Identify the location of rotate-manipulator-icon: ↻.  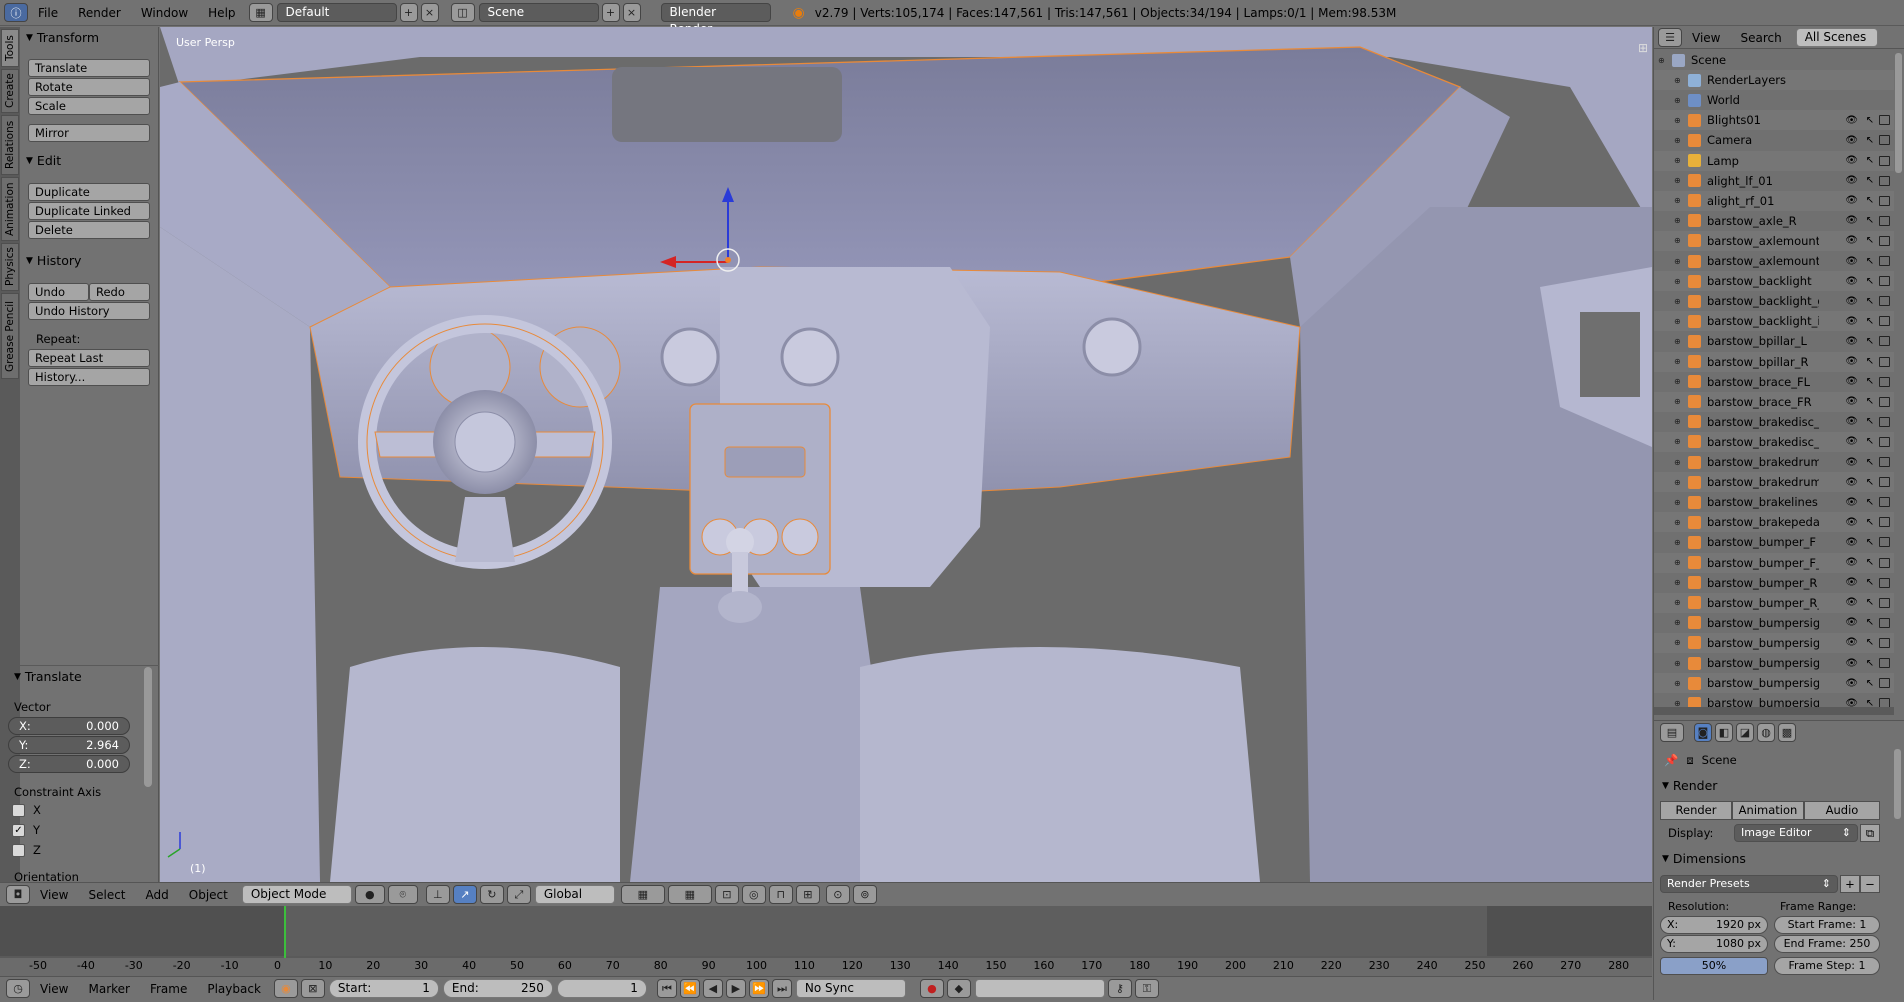
(491, 894).